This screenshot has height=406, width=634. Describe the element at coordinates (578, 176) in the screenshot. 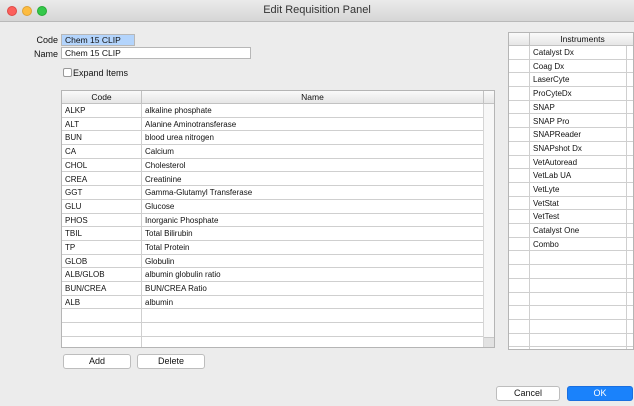

I see `instrument-cell: VetLab UA` at that location.